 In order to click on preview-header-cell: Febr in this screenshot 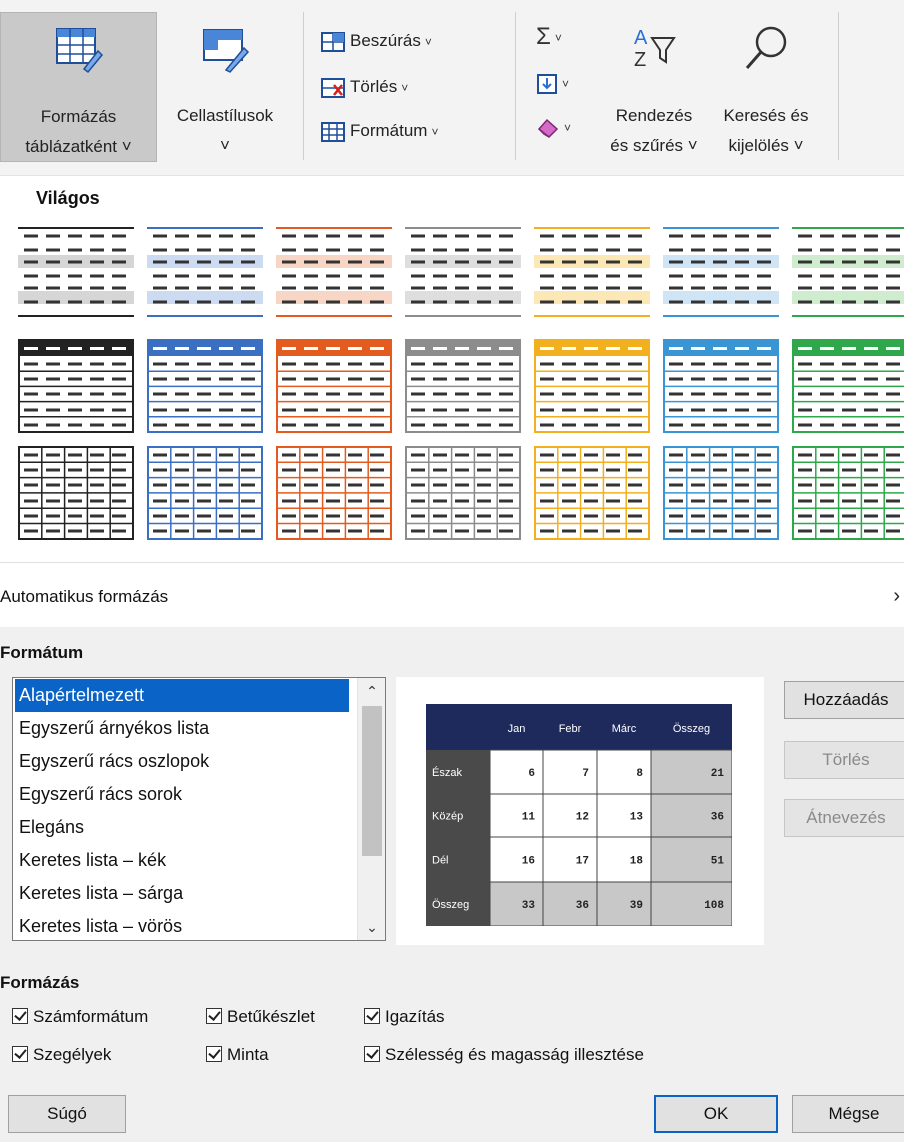, I will do `click(570, 729)`.